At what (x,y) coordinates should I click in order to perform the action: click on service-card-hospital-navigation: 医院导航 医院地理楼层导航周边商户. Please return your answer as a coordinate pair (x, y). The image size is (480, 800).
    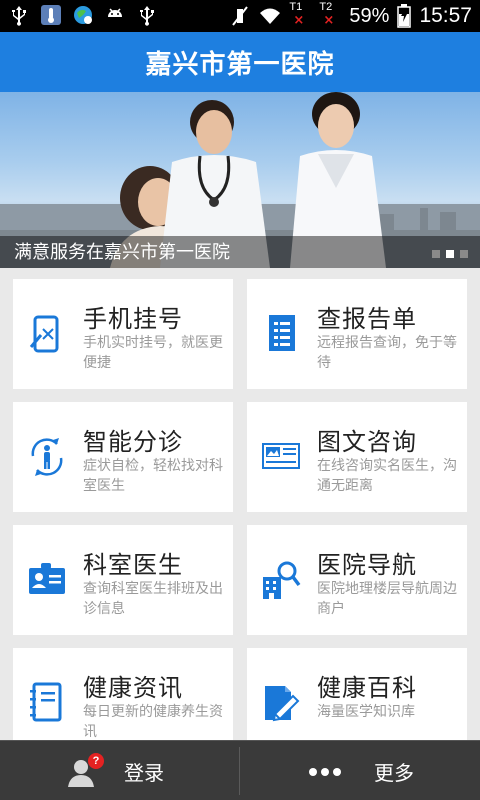
    Looking at the image, I should click on (357, 580).